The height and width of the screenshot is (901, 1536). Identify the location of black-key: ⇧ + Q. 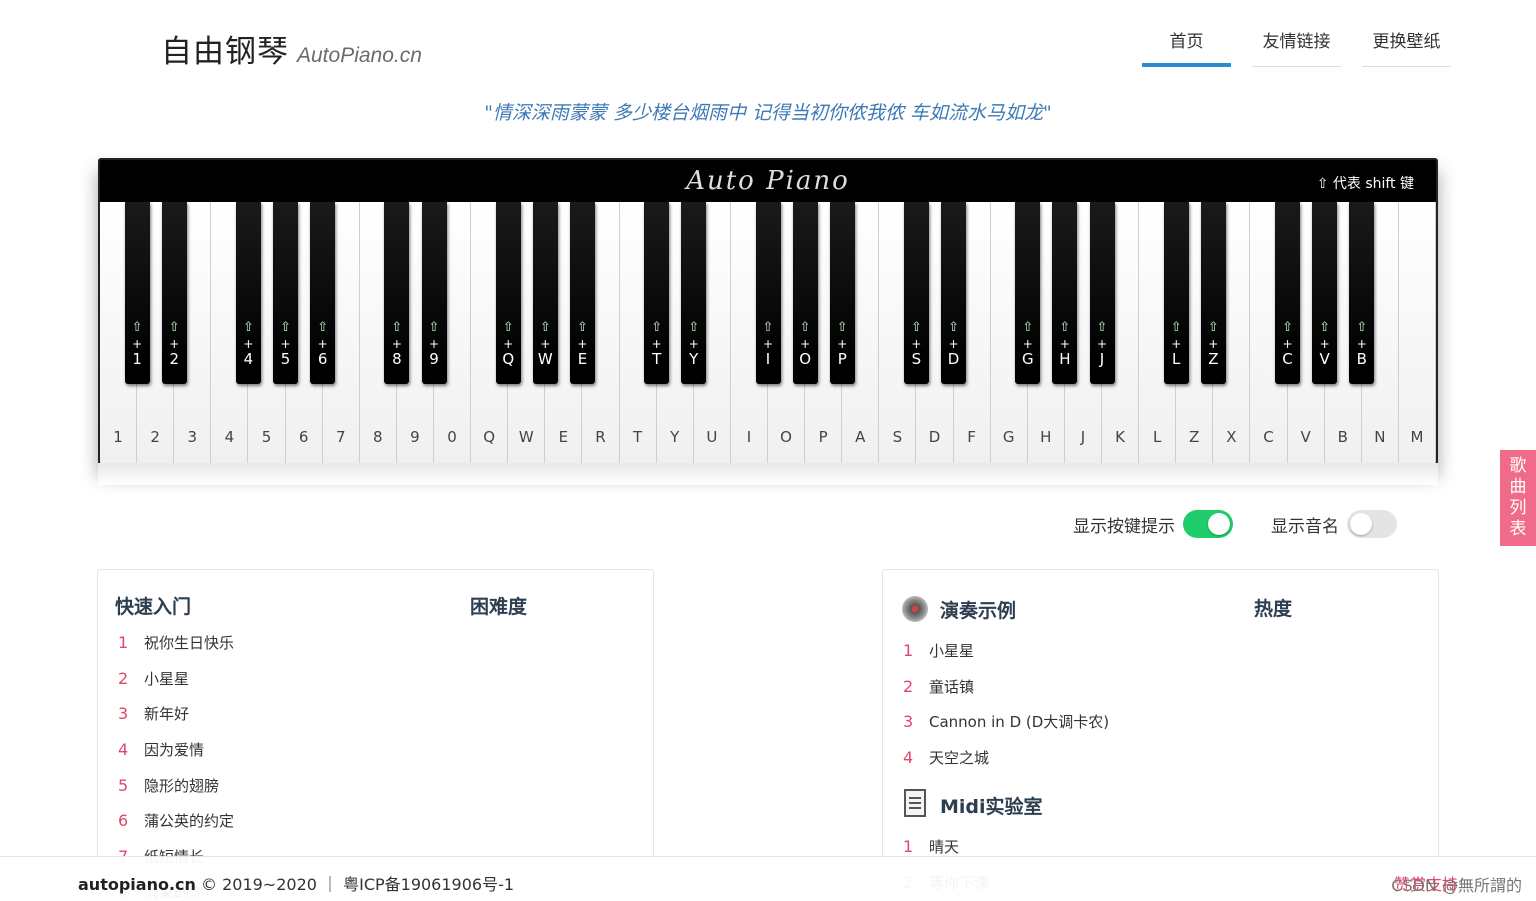
(508, 293).